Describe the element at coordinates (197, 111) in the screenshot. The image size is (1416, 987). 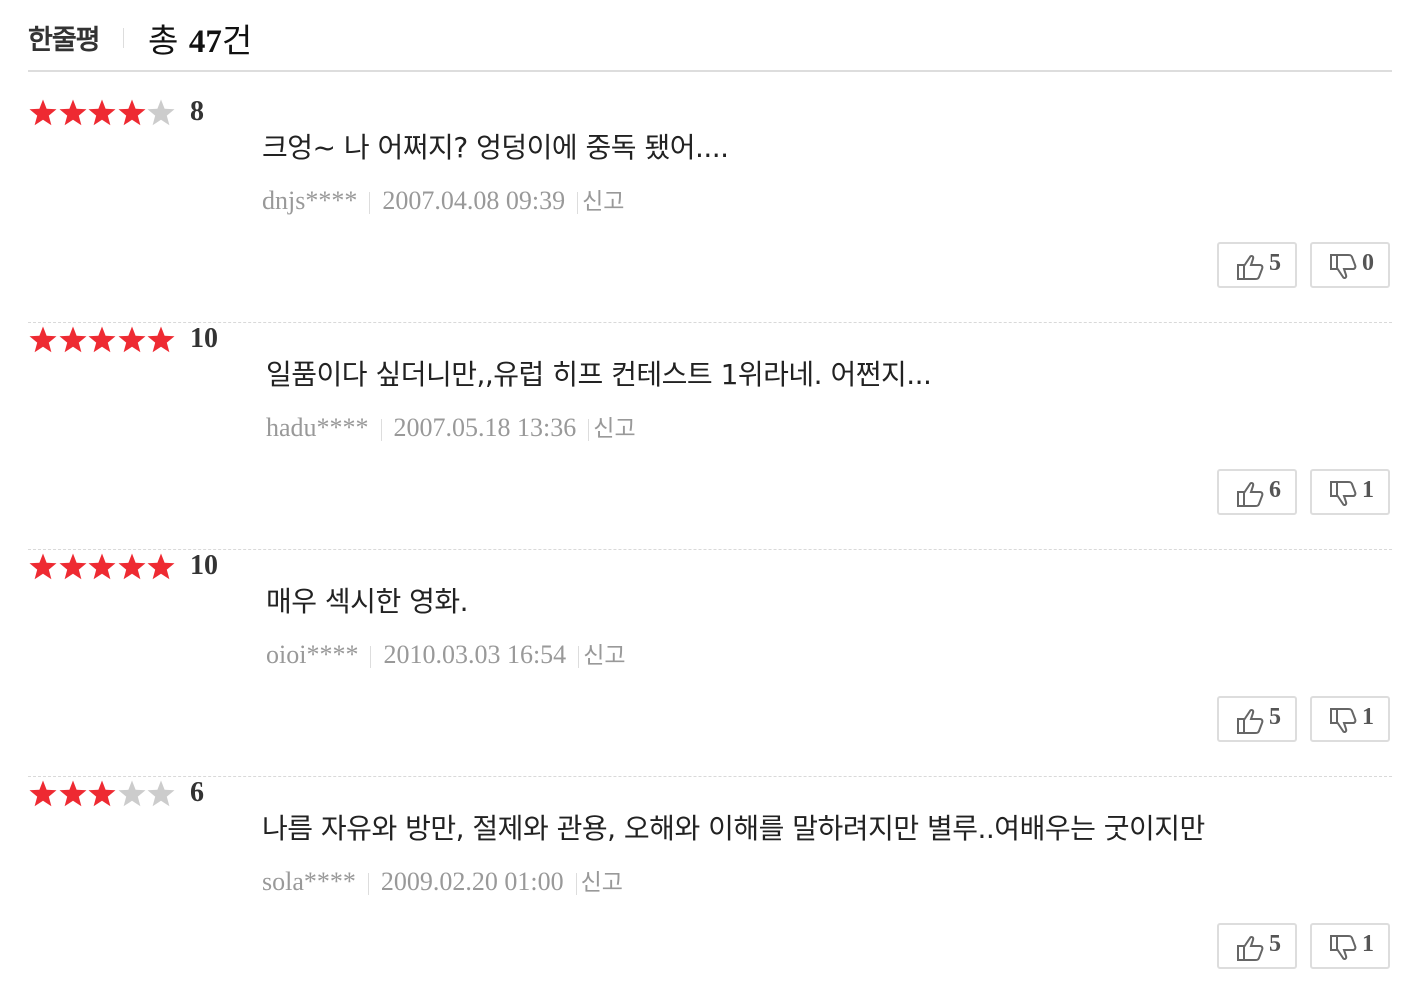
I see `review-score: 8` at that location.